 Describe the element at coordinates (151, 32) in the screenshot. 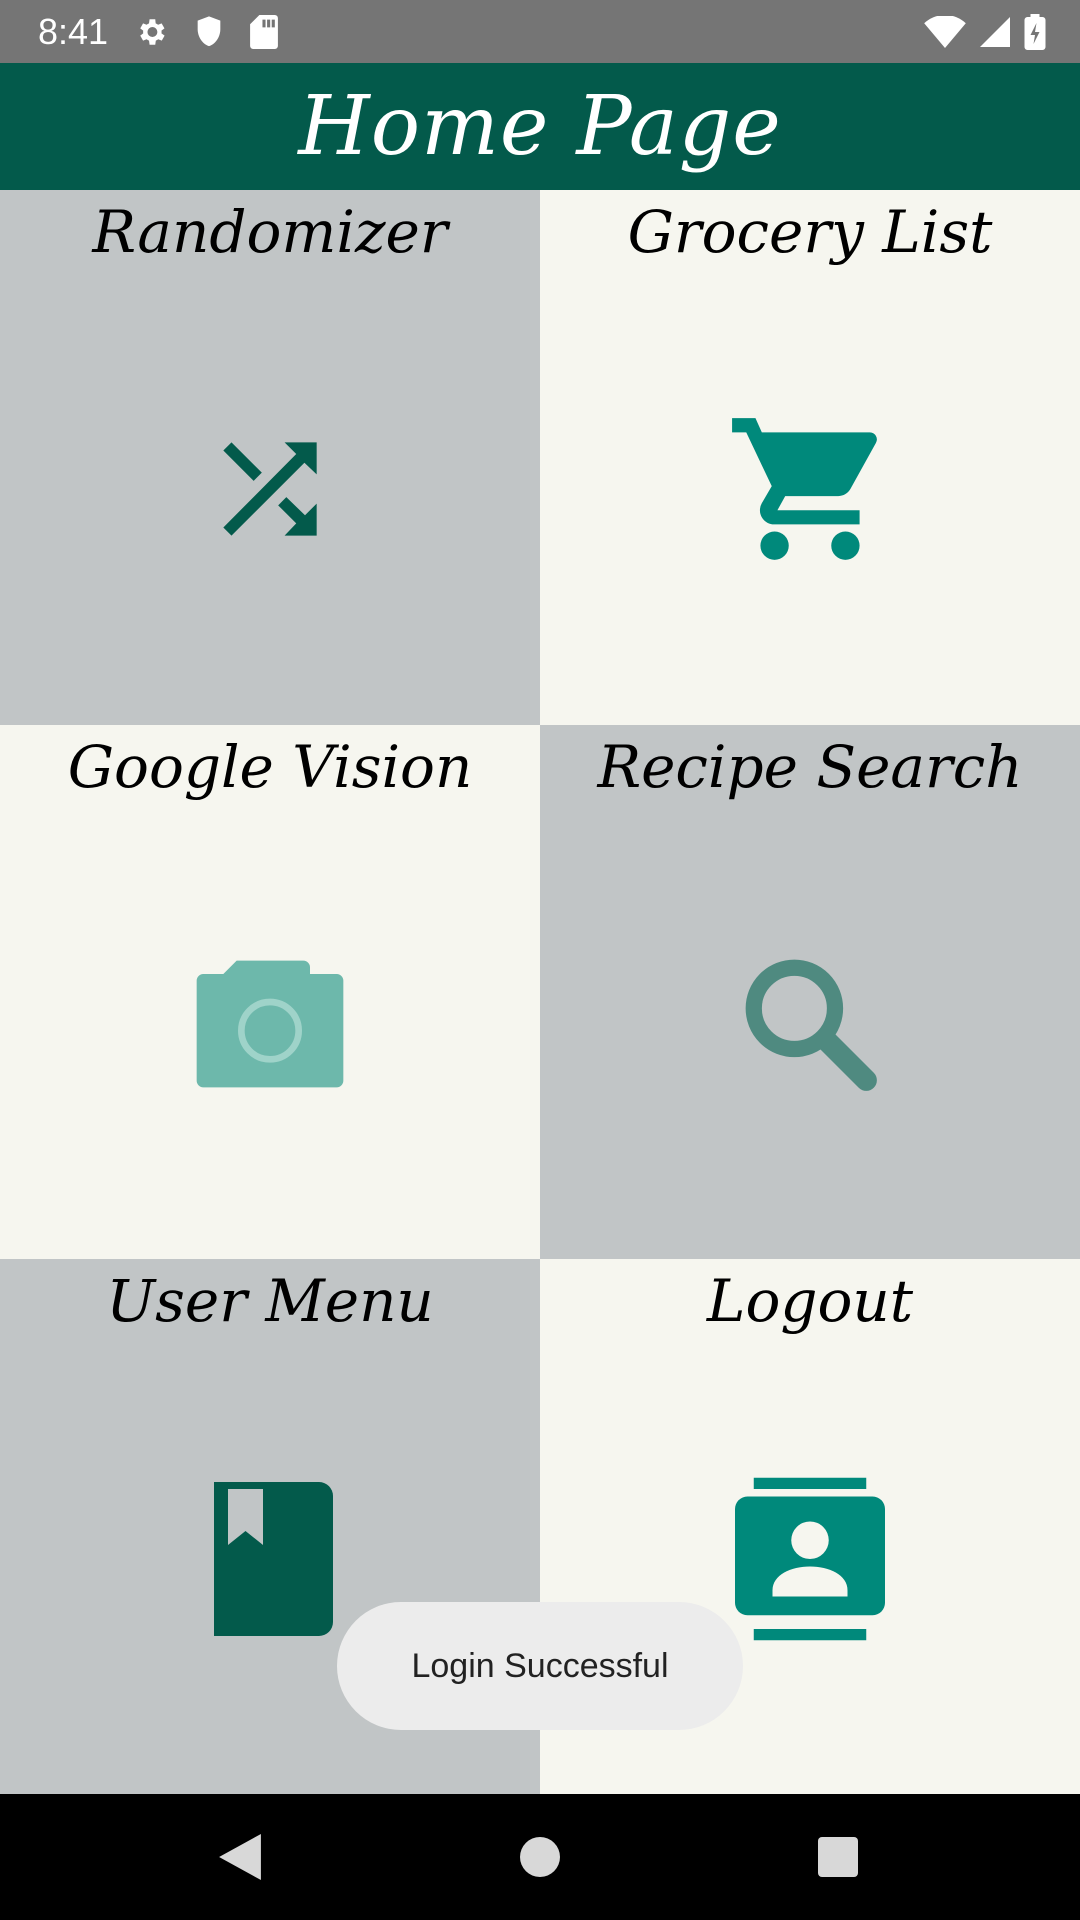

I see `gear-icon` at that location.